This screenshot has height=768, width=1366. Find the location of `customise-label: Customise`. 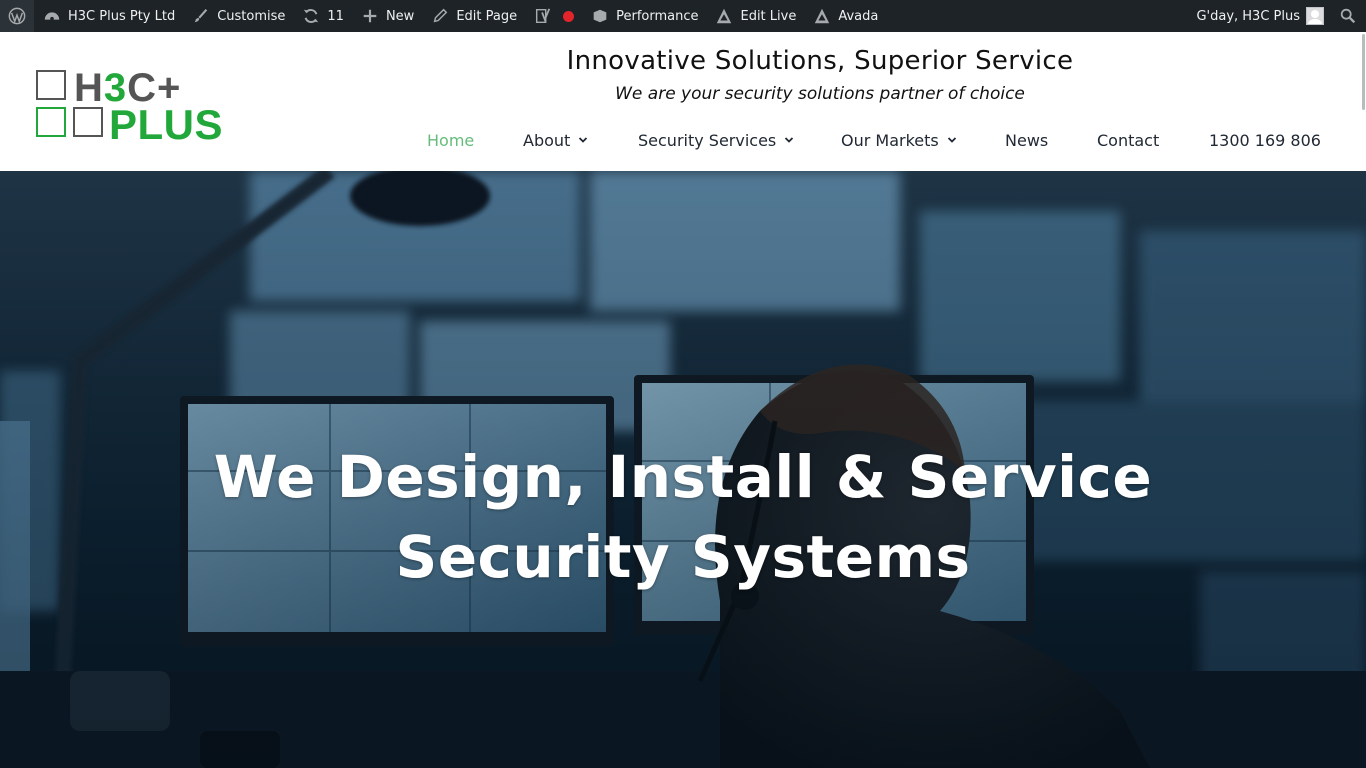

customise-label: Customise is located at coordinates (251, 16).